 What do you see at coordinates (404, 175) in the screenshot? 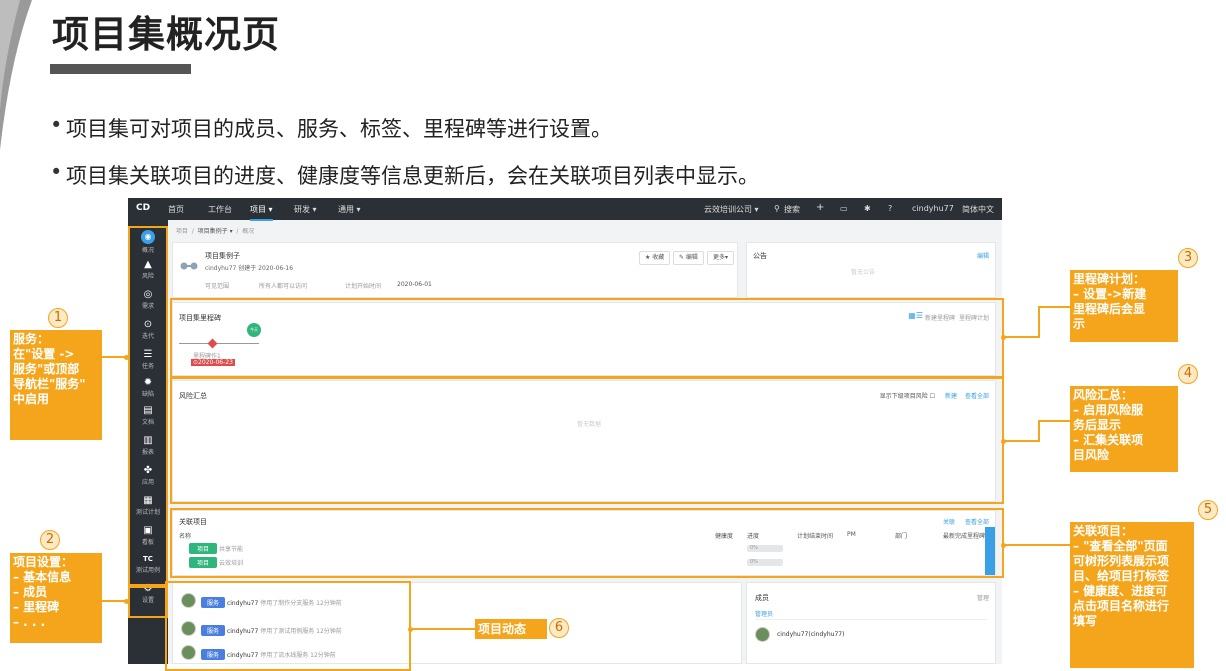
I see `bullet-2: 项目集关联项目的进度、健康度等信息更新后，会在关联项目列表中显示。` at bounding box center [404, 175].